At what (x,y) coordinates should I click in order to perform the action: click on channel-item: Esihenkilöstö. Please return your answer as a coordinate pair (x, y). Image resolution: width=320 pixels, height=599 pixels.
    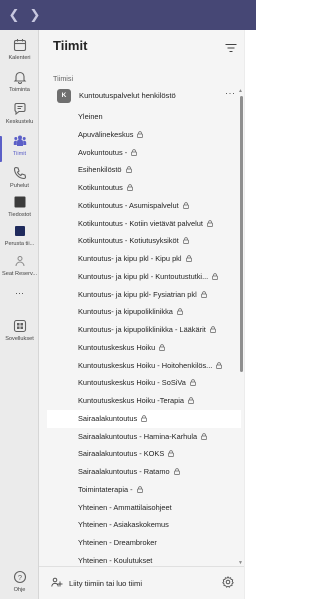
    Looking at the image, I should click on (144, 170).